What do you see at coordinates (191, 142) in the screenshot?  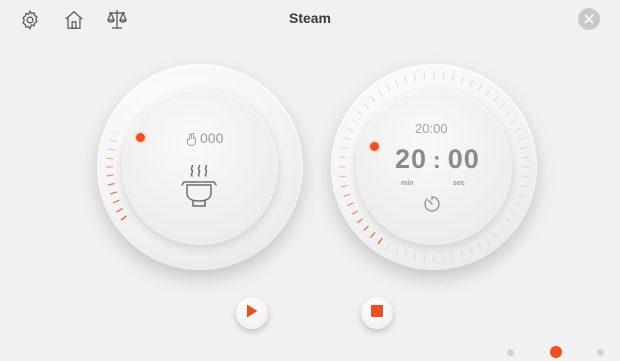 I see `hand-icon` at bounding box center [191, 142].